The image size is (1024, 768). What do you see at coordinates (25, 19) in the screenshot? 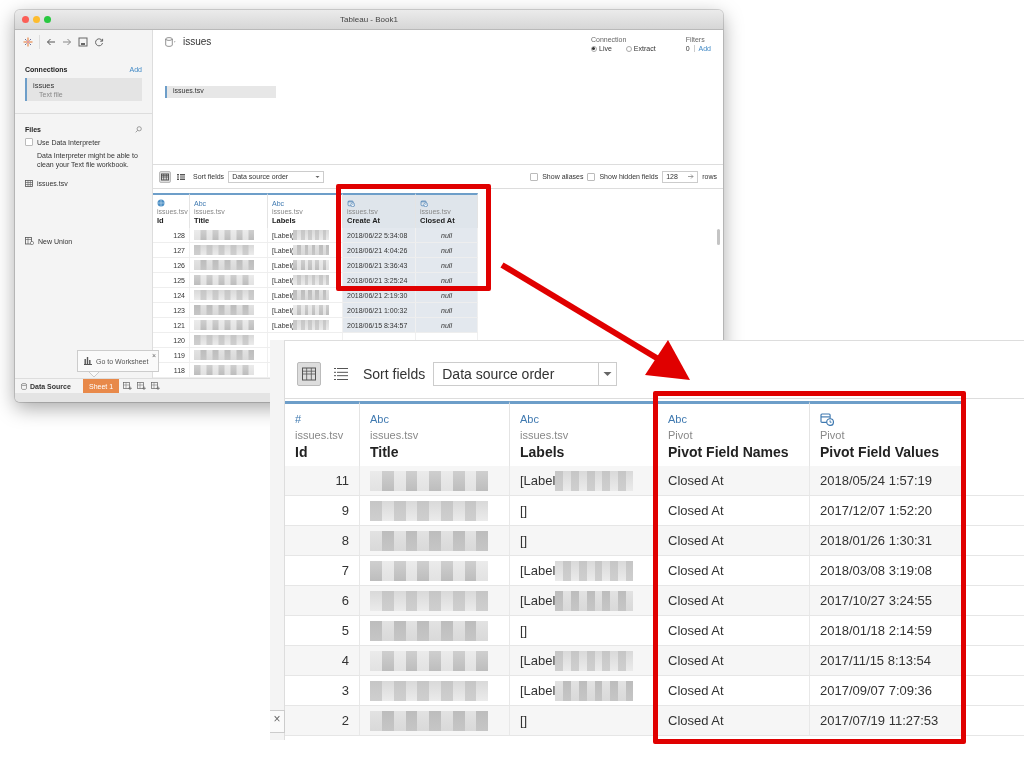
I see `close-button` at bounding box center [25, 19].